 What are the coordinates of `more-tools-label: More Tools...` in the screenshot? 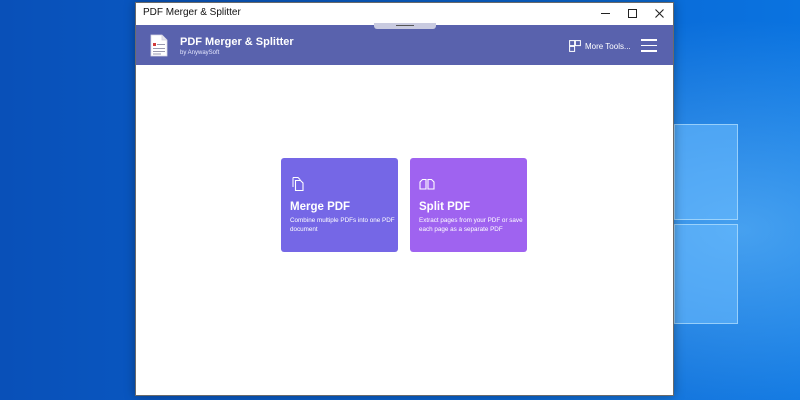 It's located at (608, 46).